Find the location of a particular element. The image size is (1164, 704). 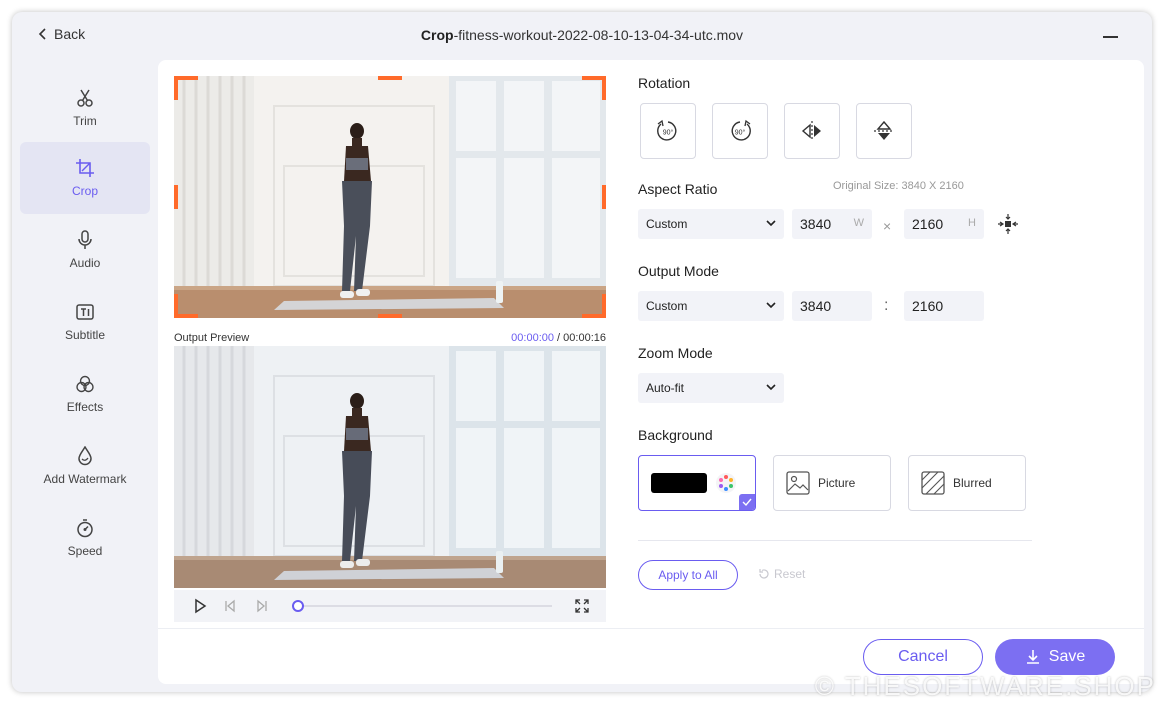

panel-divider is located at coordinates (835, 540).